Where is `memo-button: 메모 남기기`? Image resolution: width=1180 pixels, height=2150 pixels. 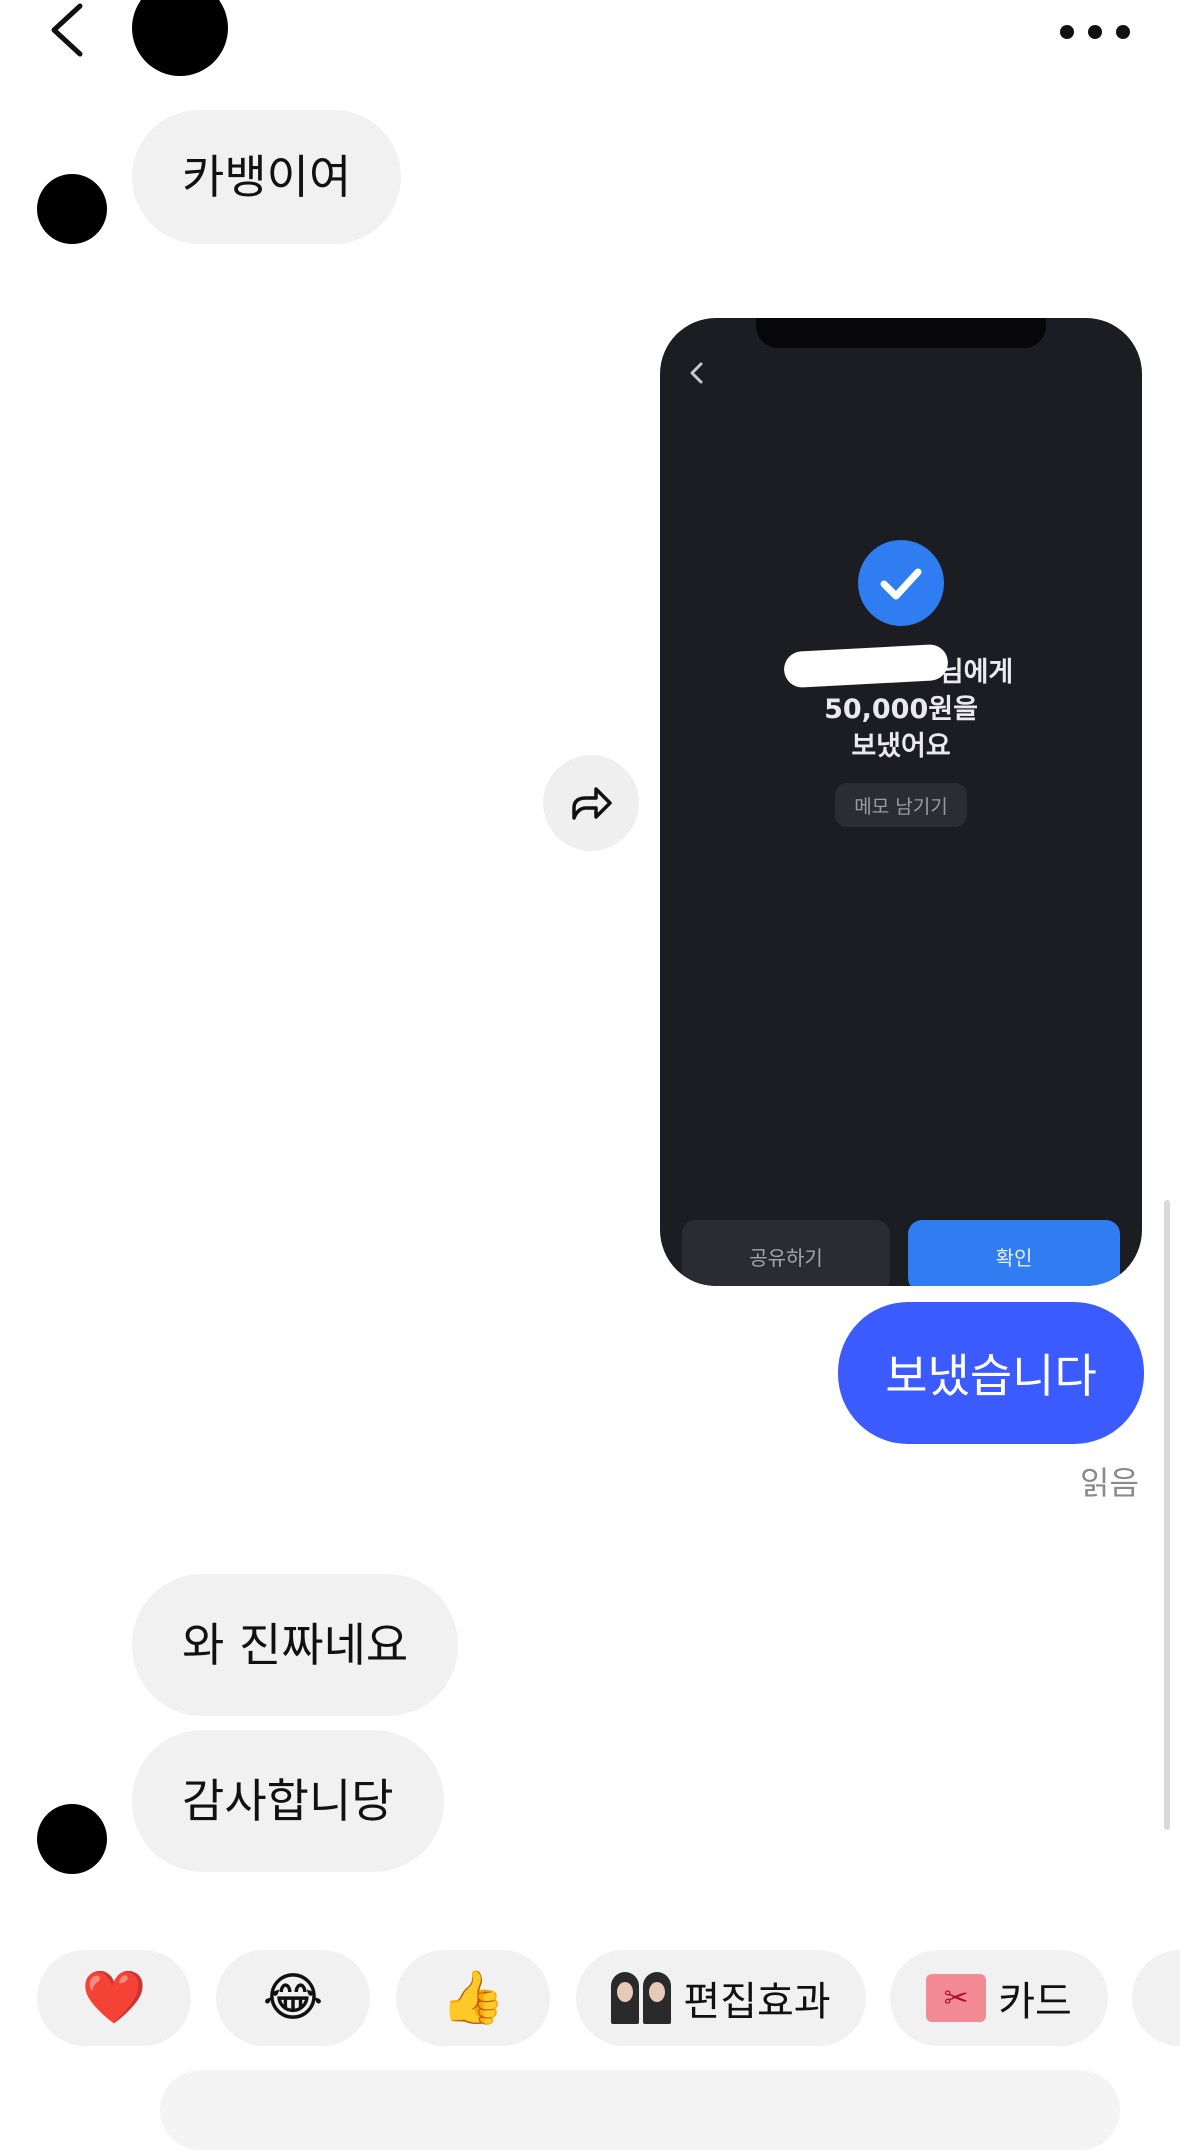 memo-button: 메모 남기기 is located at coordinates (901, 805).